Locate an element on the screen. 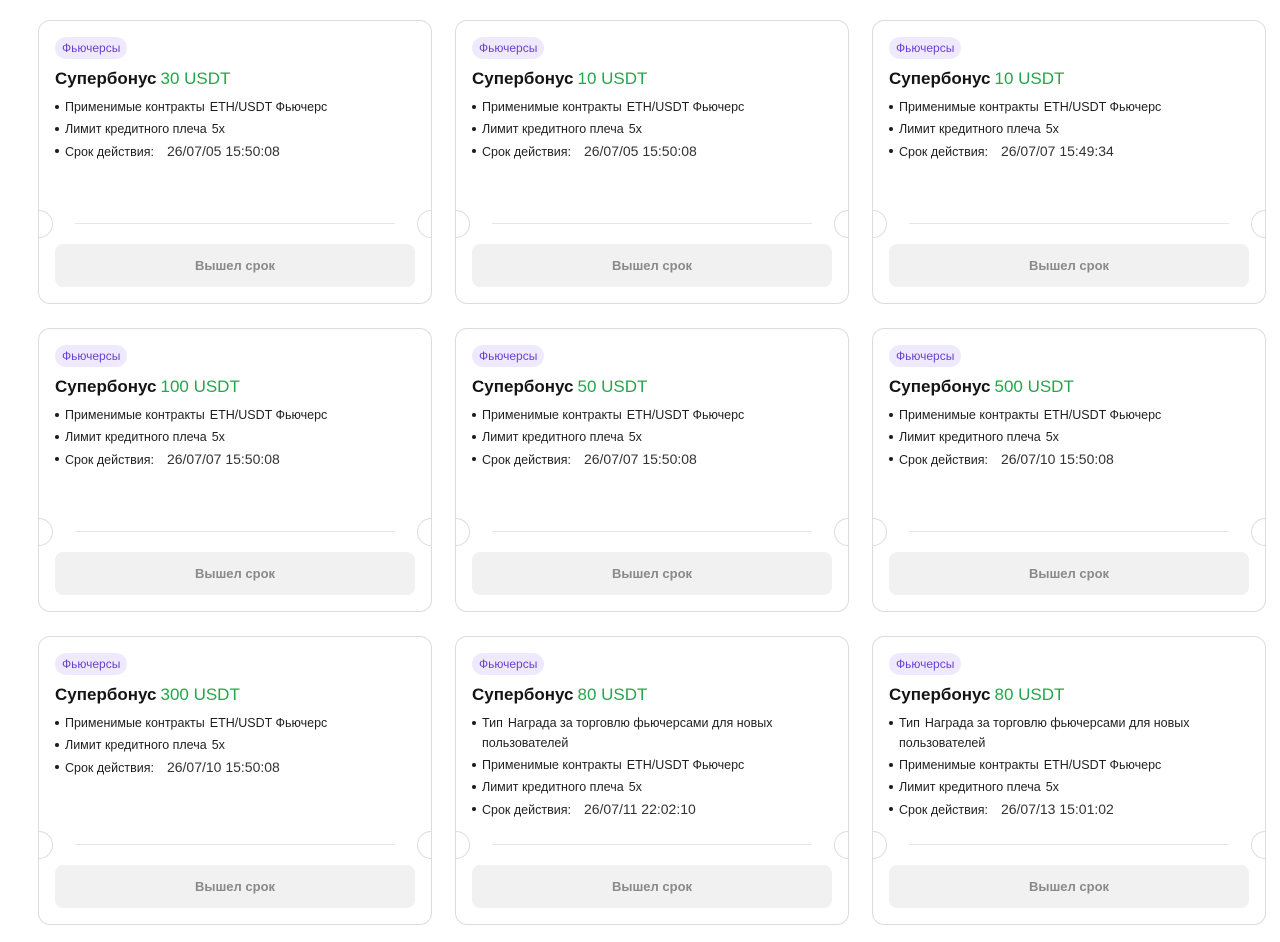 Image resolution: width=1280 pixels, height=942 pixels. bonus-detail-item: Срок действия: 26/07/07 15:49:34 is located at coordinates (1069, 151).